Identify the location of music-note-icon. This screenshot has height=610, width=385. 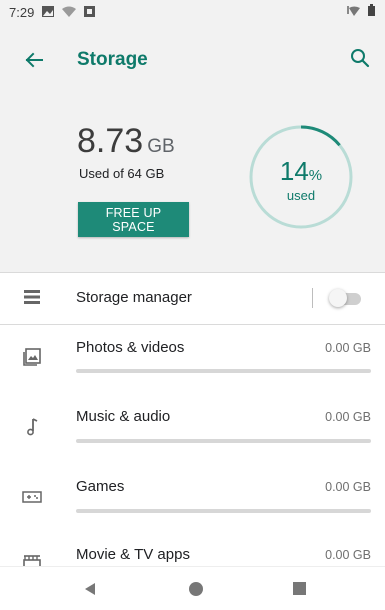
(33, 428).